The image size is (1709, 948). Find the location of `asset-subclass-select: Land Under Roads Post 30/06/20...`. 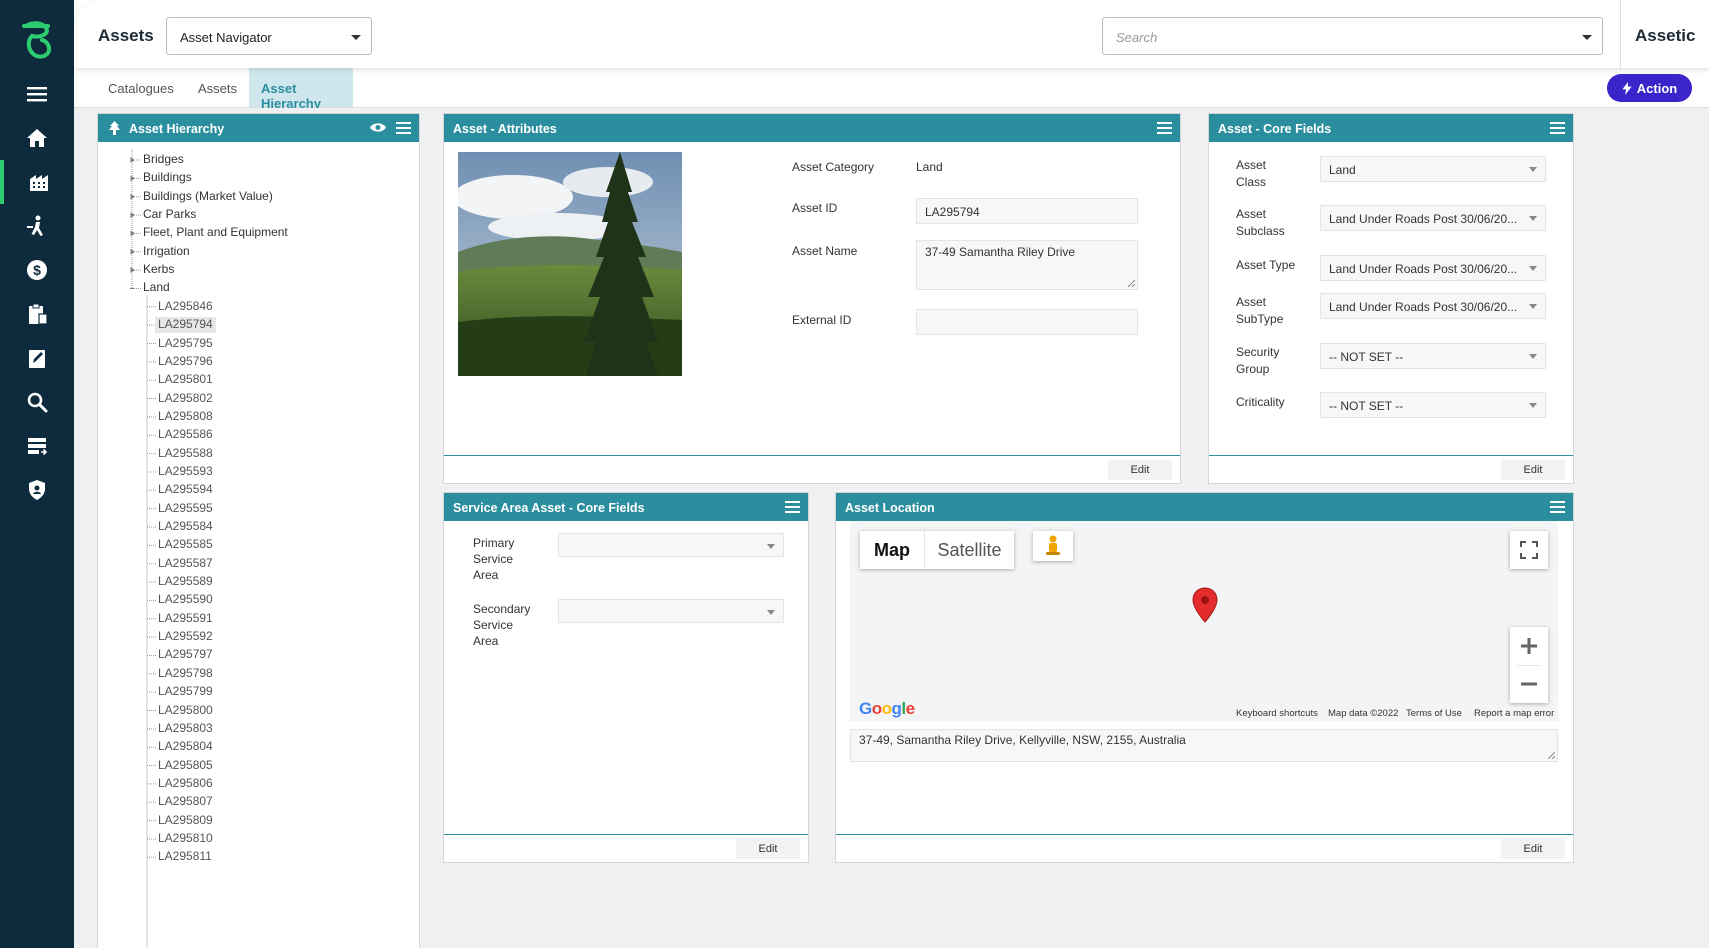

asset-subclass-select: Land Under Roads Post 30/06/20... is located at coordinates (1433, 218).